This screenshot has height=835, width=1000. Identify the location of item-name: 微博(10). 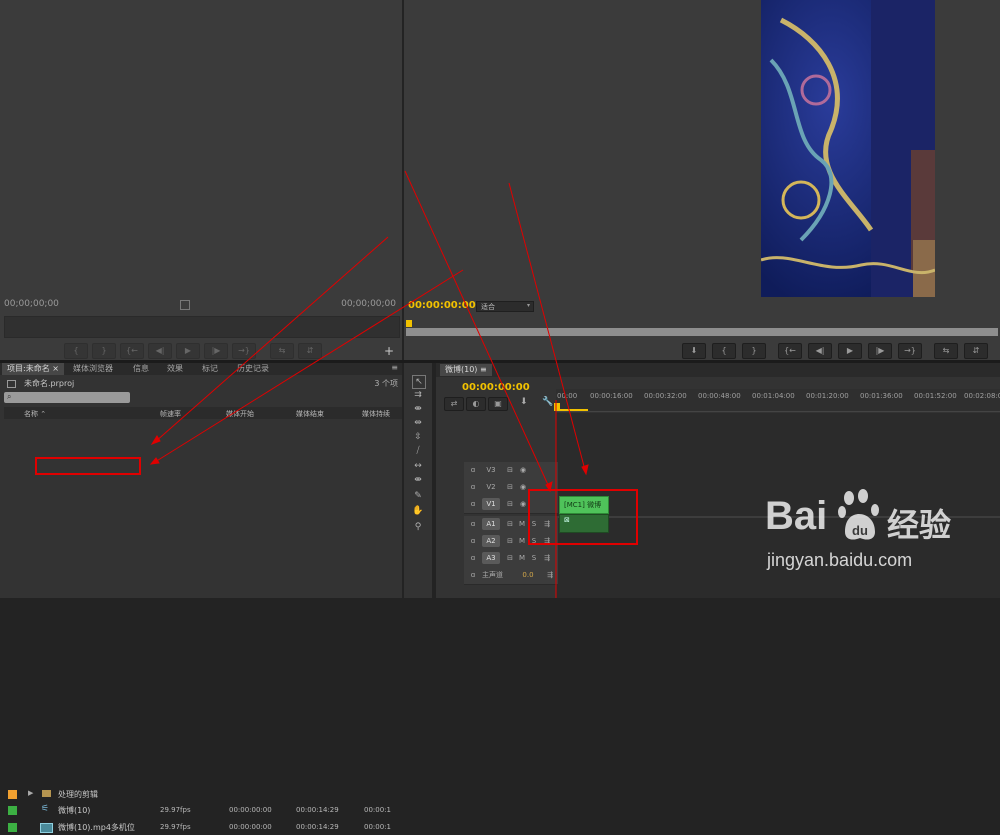
(74, 810).